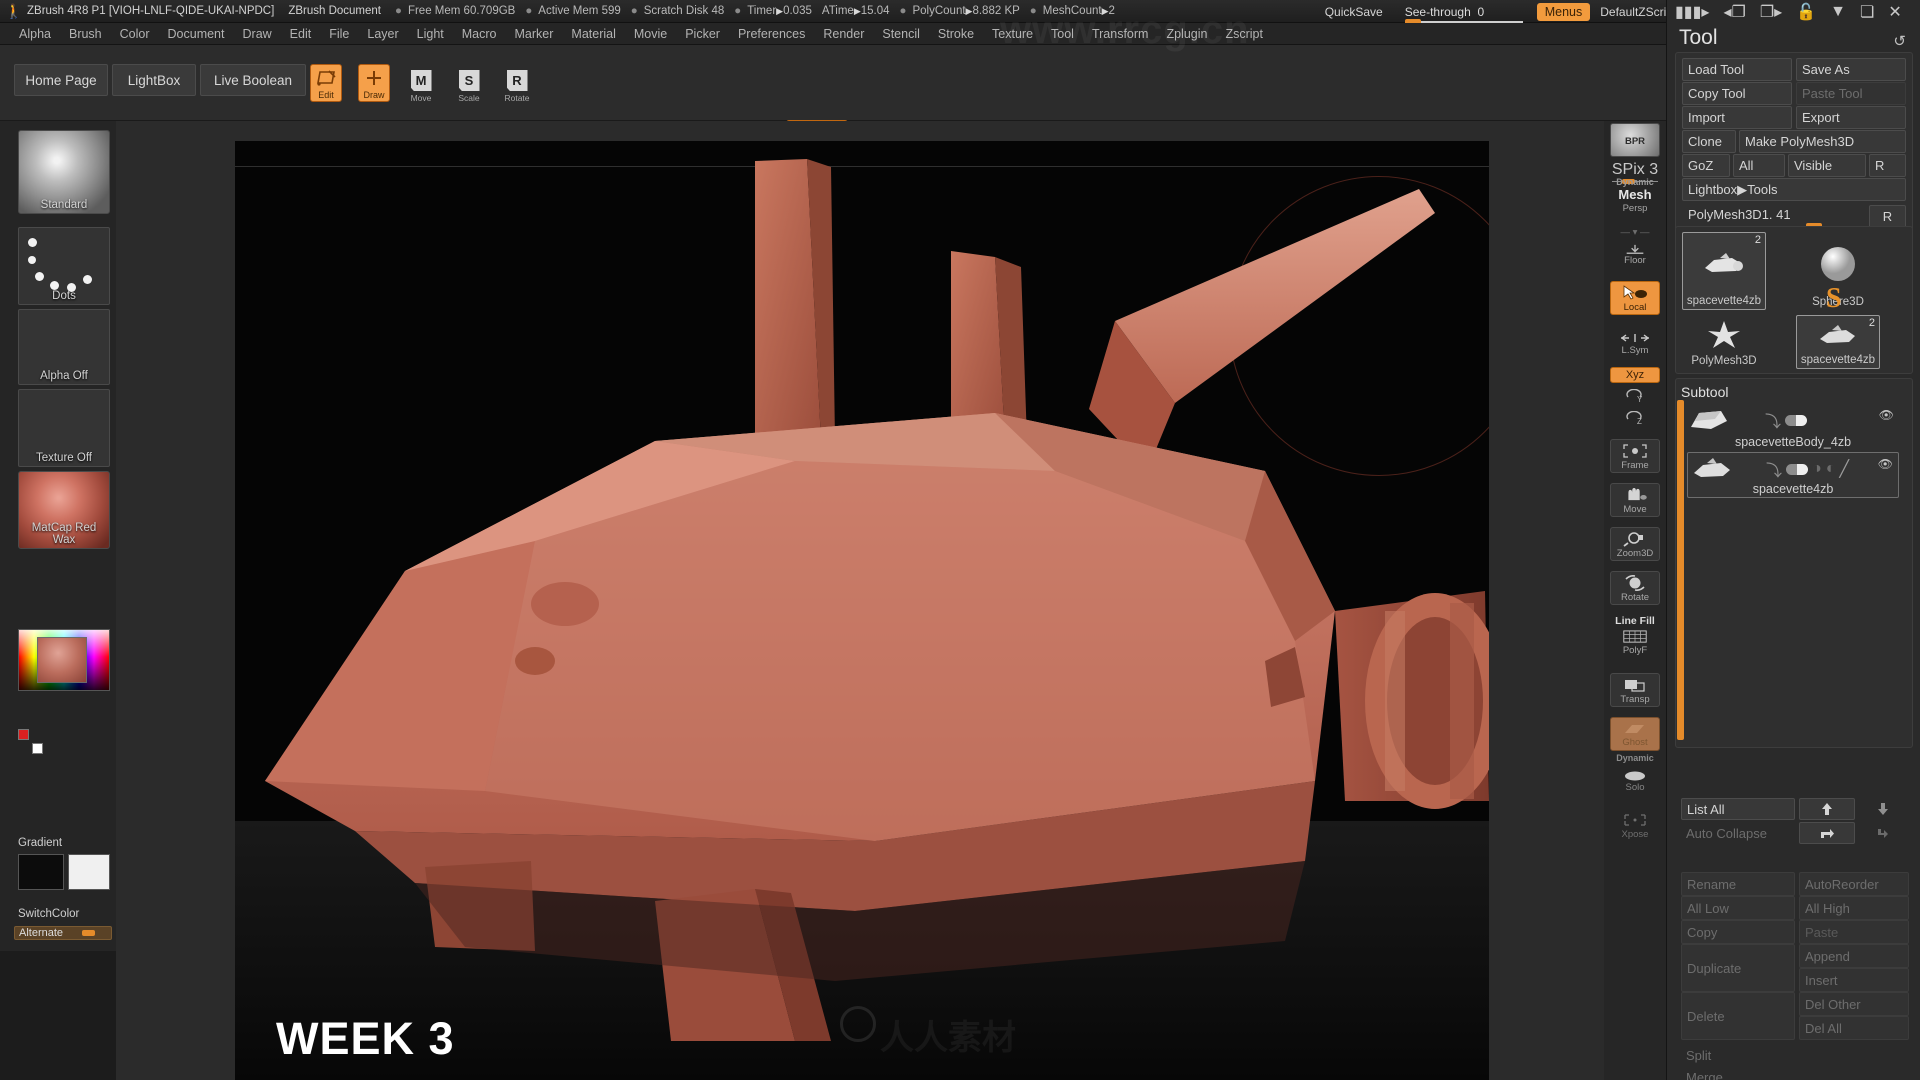  What do you see at coordinates (593, 34) in the screenshot?
I see `menu-item-material: Material` at bounding box center [593, 34].